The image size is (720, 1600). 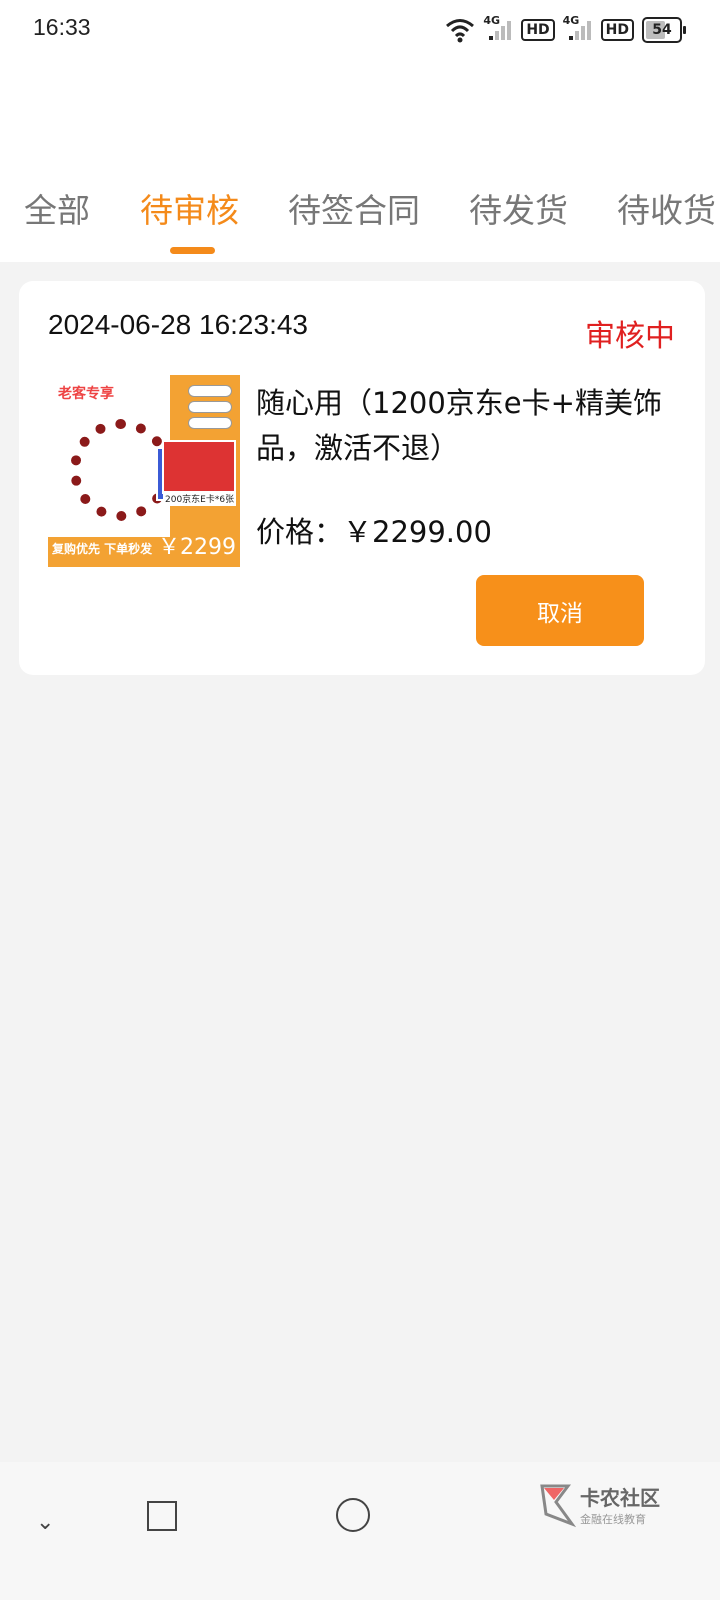 I want to click on tab-all: 全部, so click(x=57, y=208).